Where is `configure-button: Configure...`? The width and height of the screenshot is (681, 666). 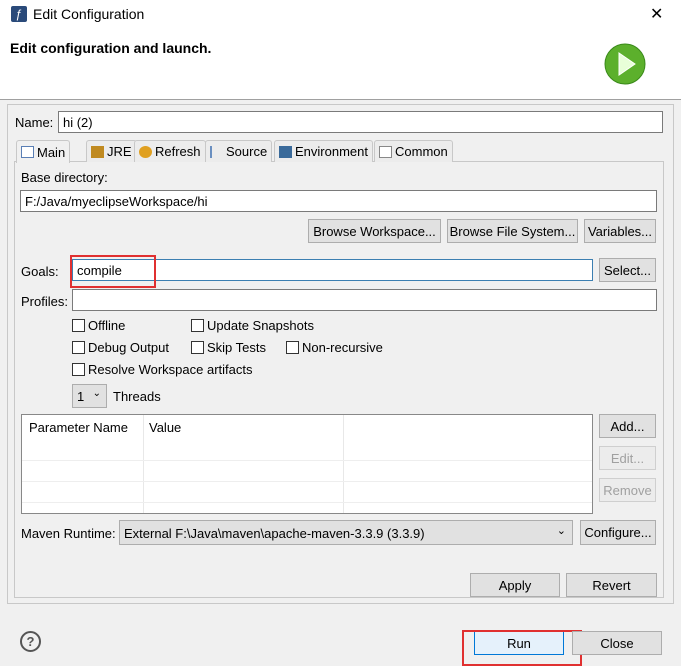 configure-button: Configure... is located at coordinates (618, 532).